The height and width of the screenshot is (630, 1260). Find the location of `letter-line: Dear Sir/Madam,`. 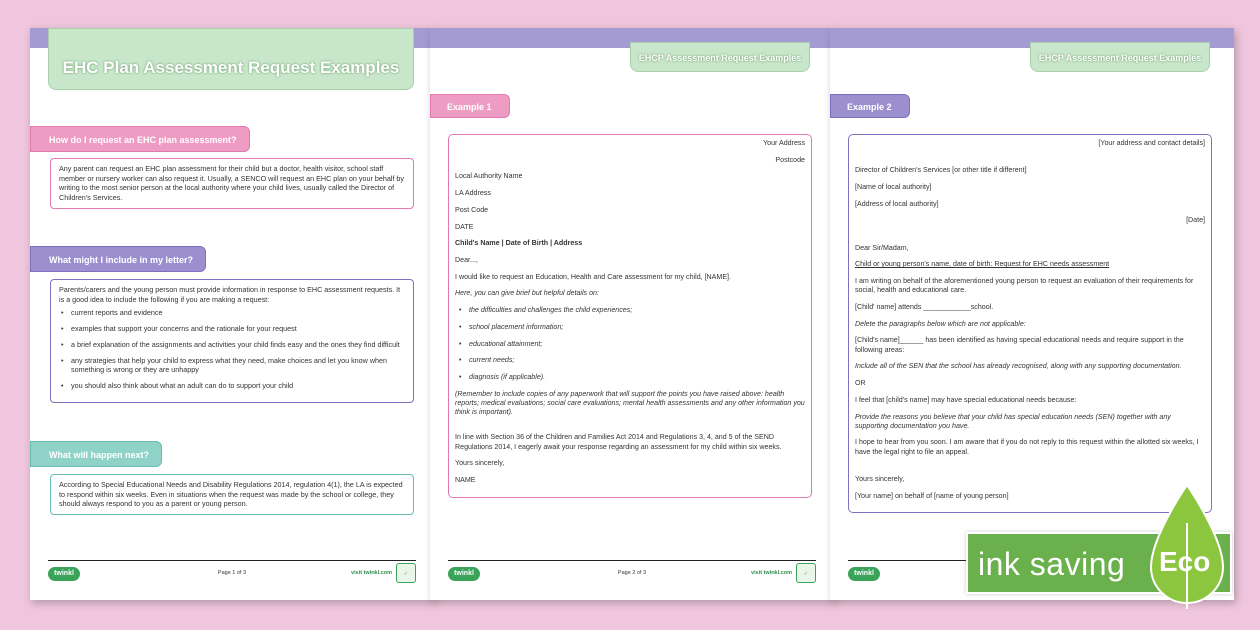

letter-line: Dear Sir/Madam, is located at coordinates (882, 247).